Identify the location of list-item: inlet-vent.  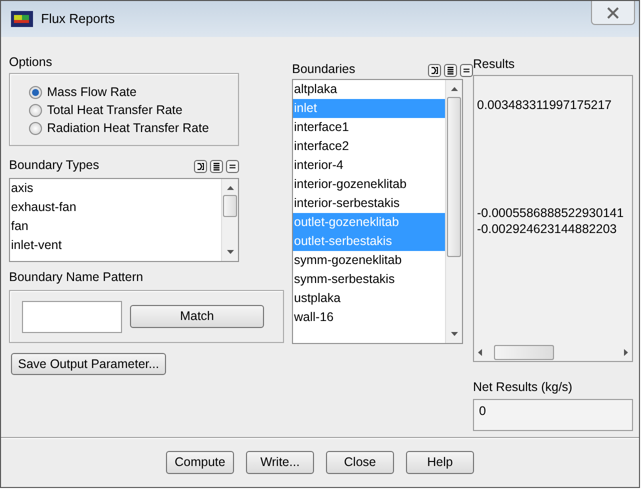
(115, 245).